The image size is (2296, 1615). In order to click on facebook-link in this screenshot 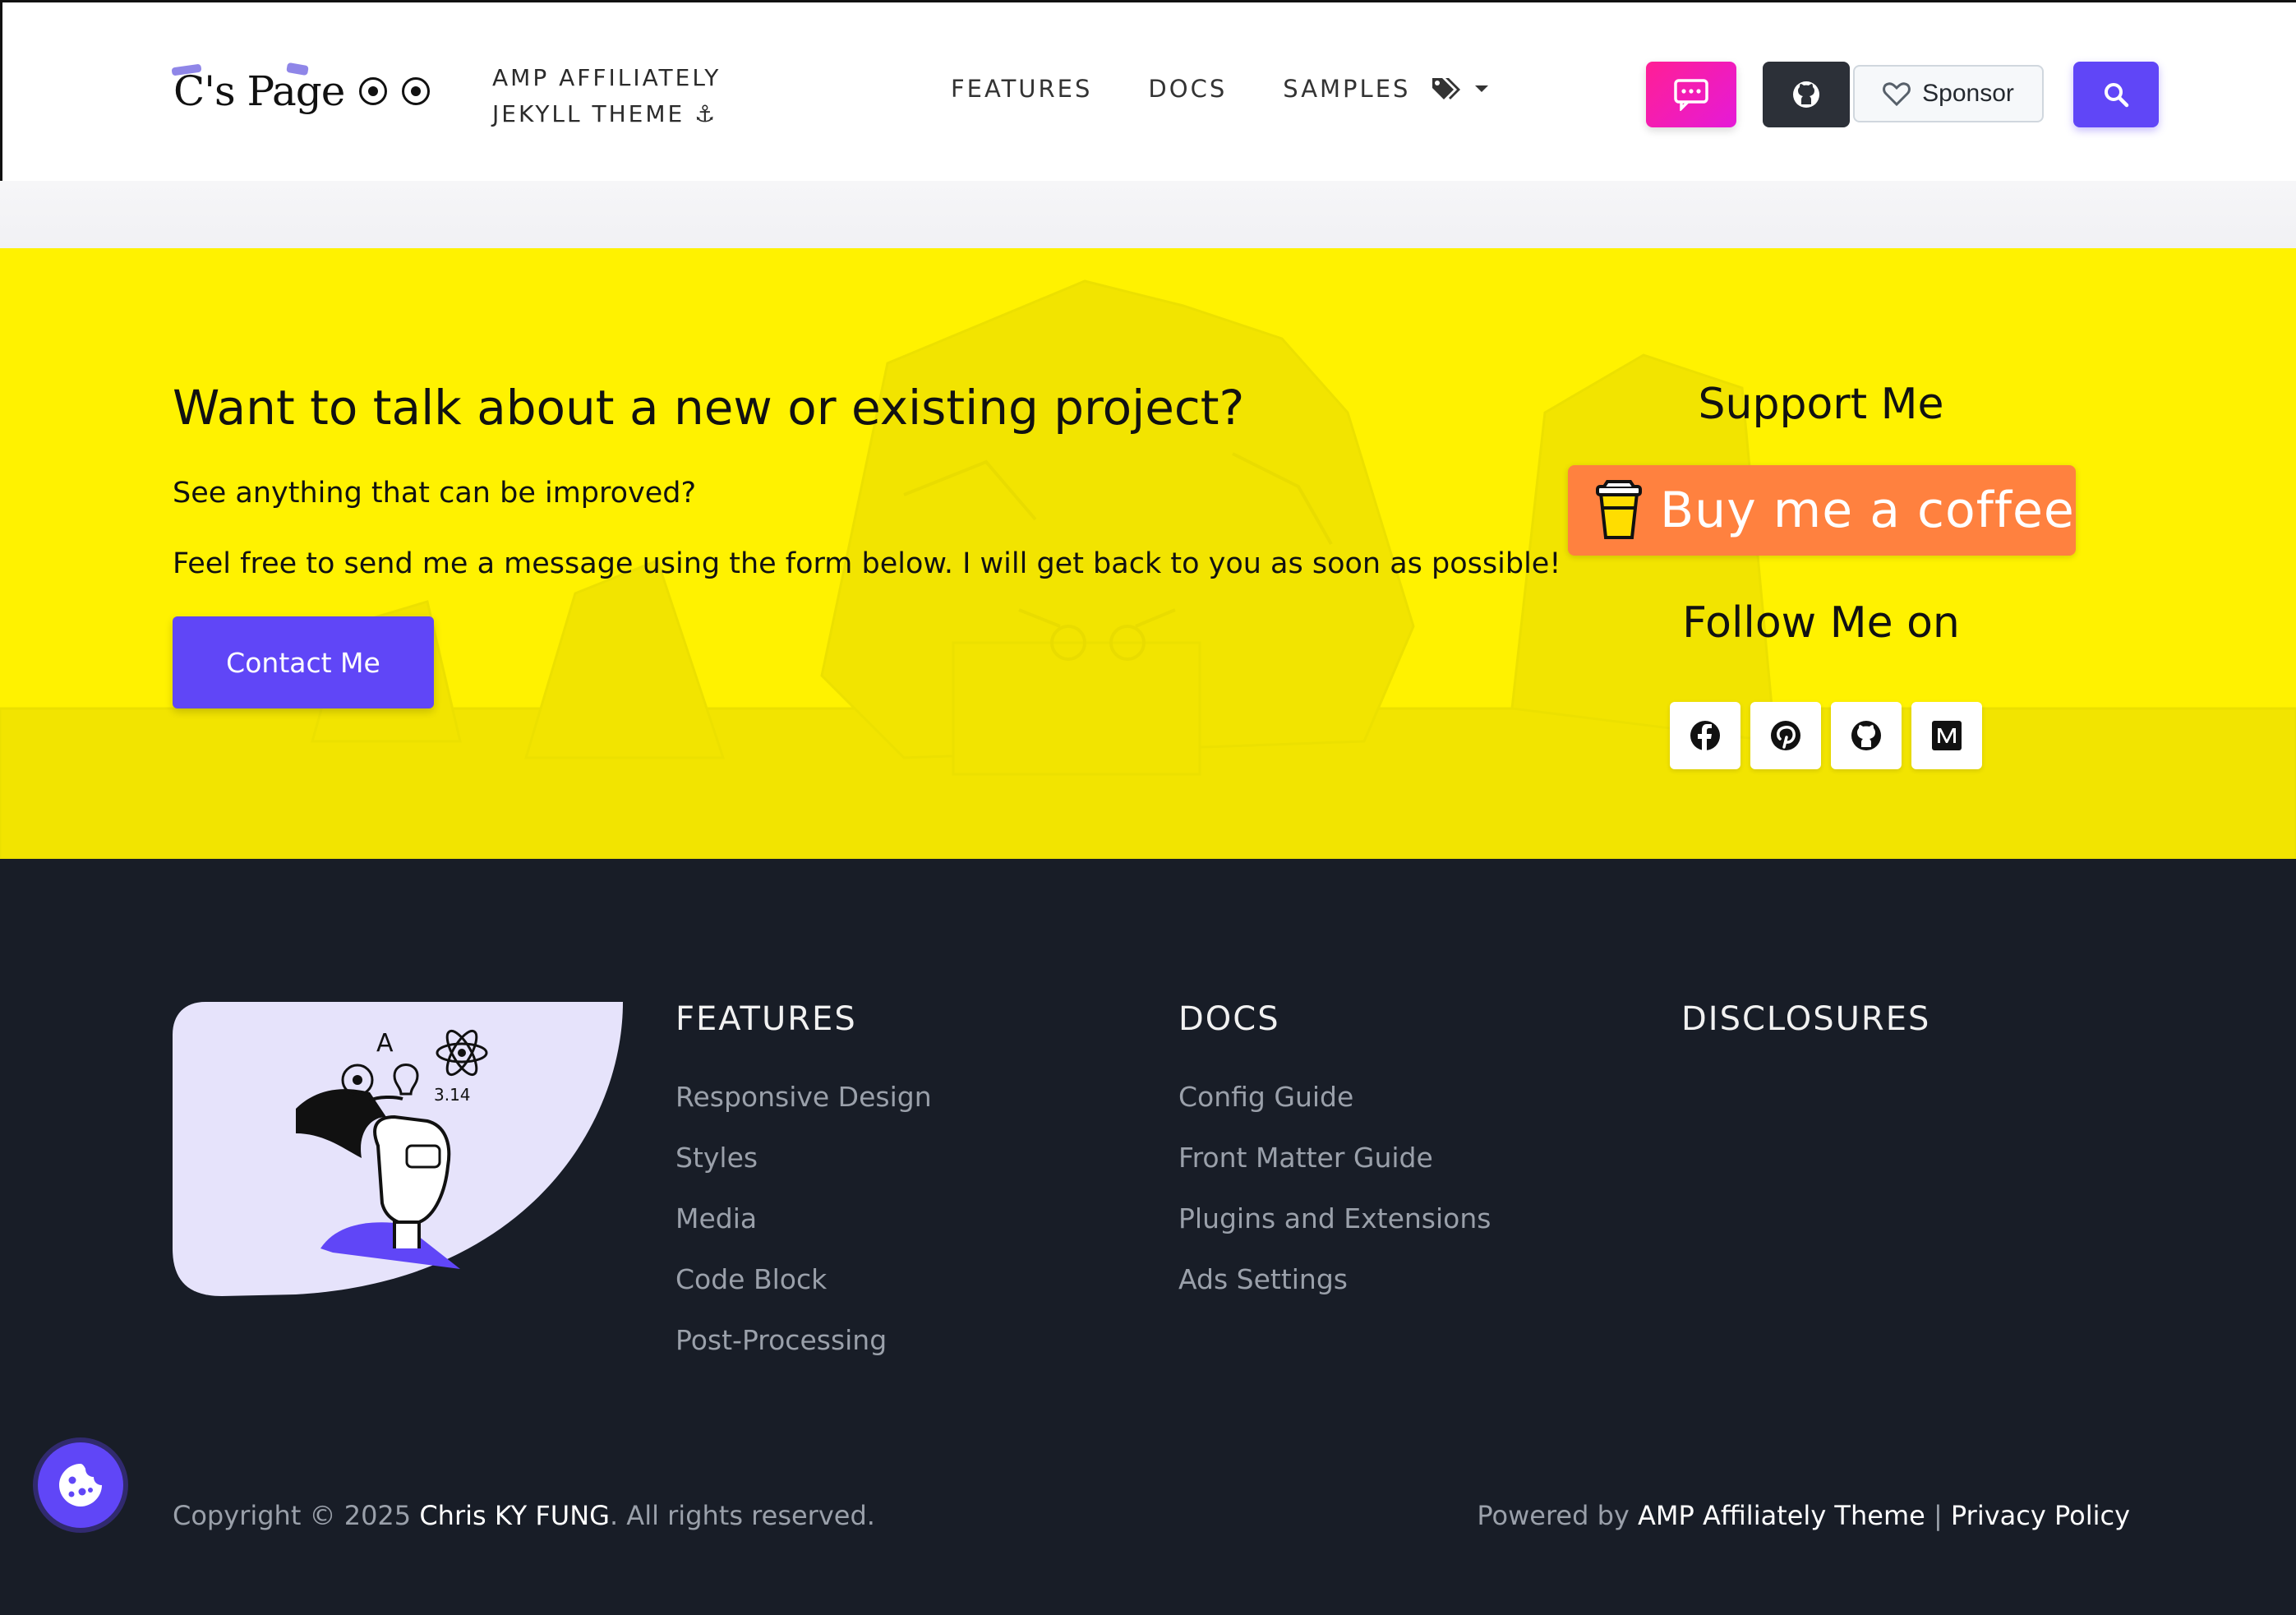, I will do `click(1705, 735)`.